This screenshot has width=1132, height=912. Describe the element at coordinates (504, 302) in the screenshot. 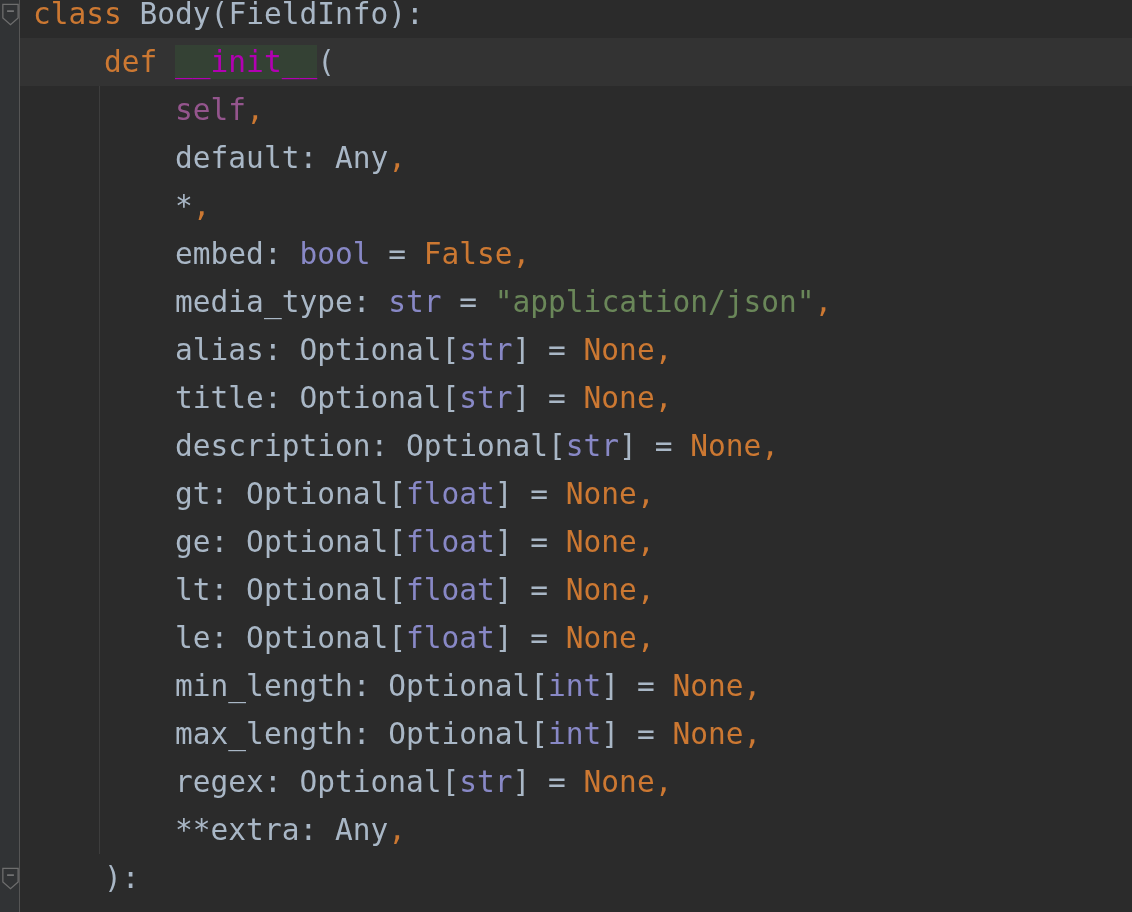

I see `code-line: media_type: str = "application/json",` at that location.